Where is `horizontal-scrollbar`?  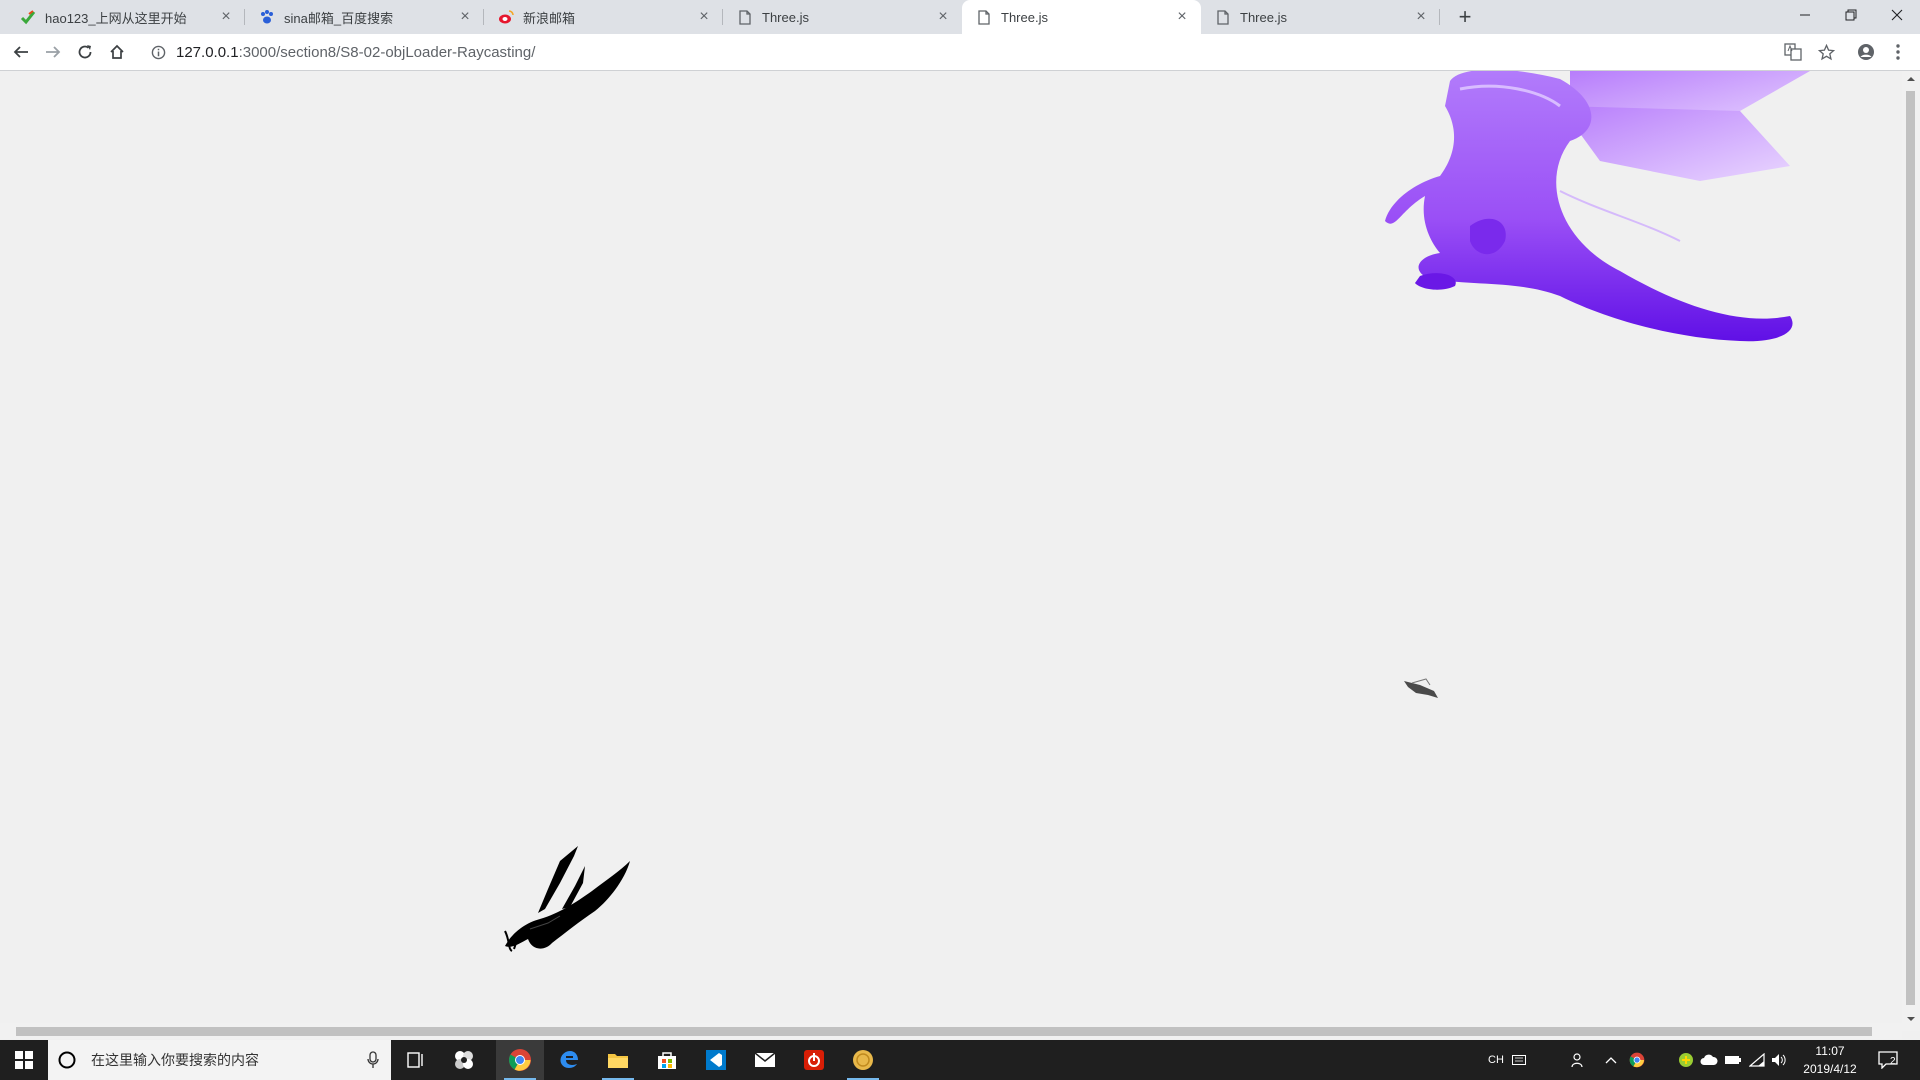 horizontal-scrollbar is located at coordinates (951, 1031).